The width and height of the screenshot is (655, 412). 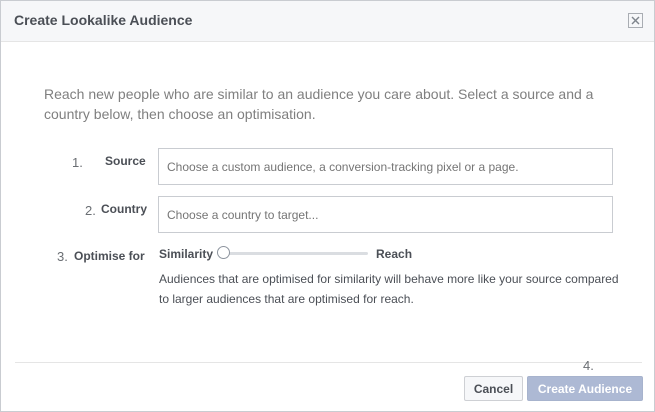 I want to click on optimise-slider-handle, so click(x=223, y=252).